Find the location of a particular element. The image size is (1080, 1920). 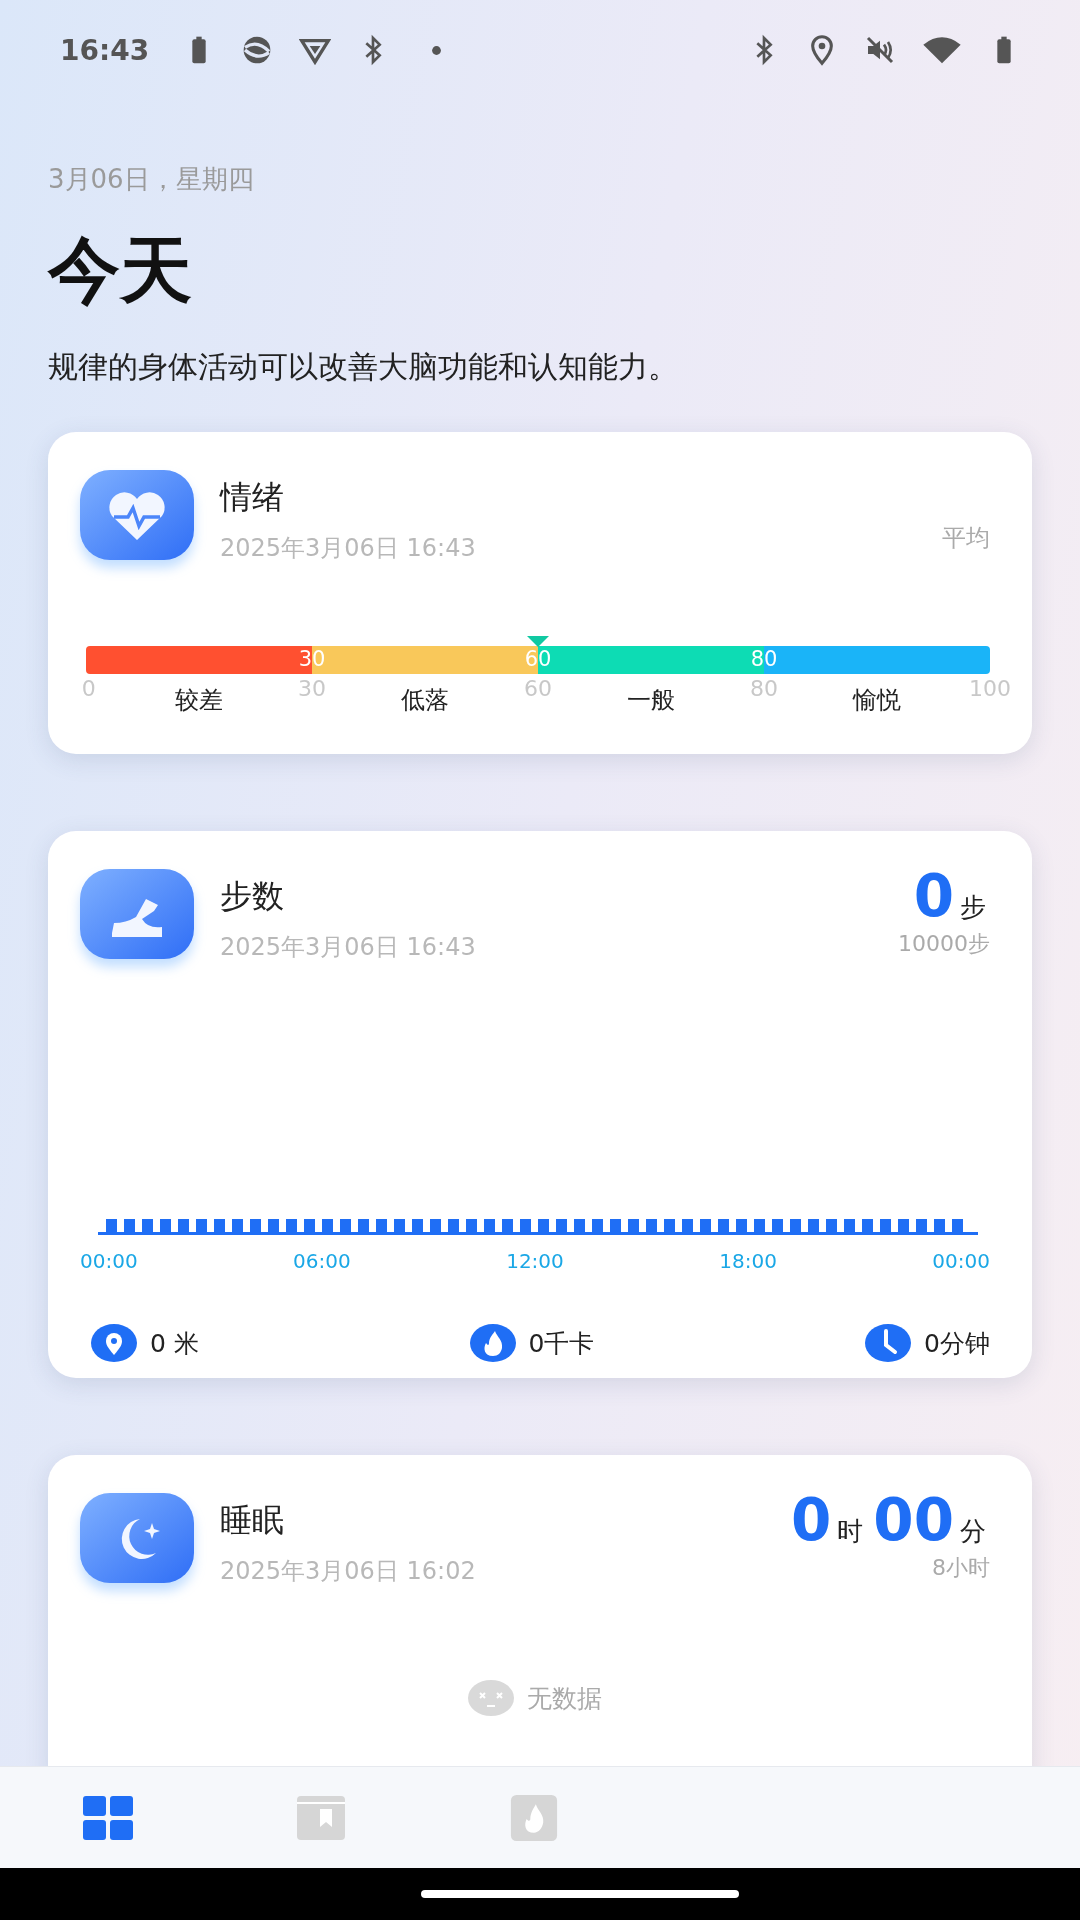

clock-icon is located at coordinates (888, 1343).